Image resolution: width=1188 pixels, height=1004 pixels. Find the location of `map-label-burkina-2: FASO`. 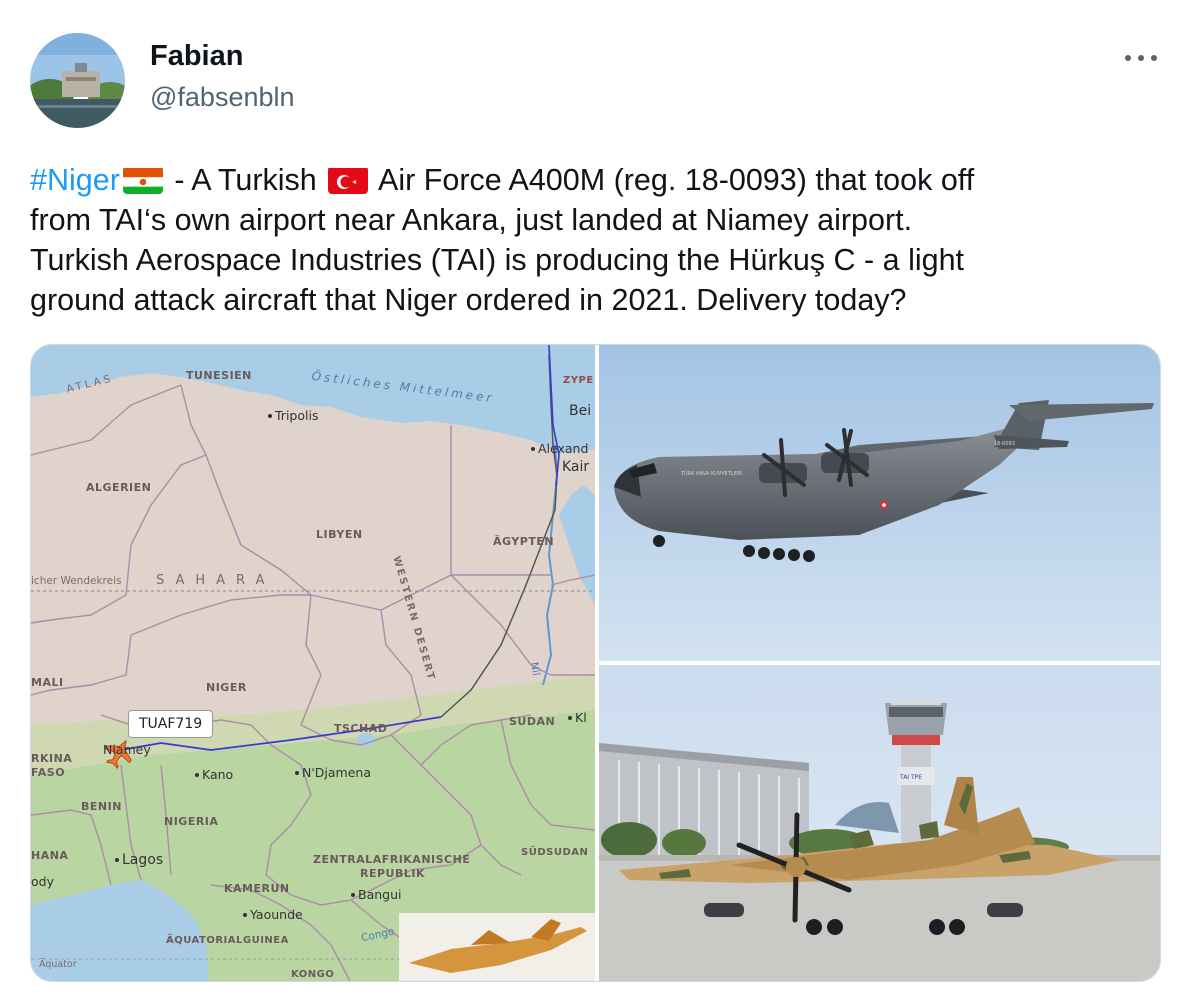

map-label-burkina-2: FASO is located at coordinates (48, 772).